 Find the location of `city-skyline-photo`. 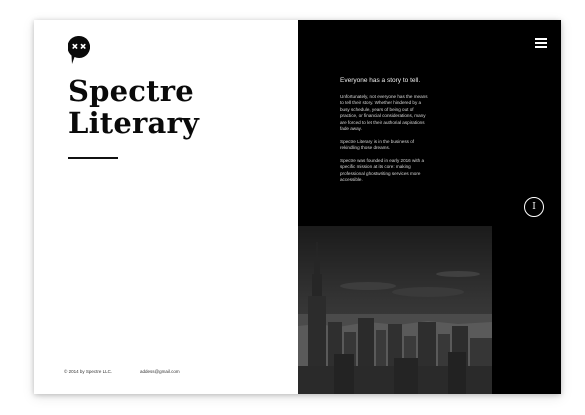

city-skyline-photo is located at coordinates (395, 310).